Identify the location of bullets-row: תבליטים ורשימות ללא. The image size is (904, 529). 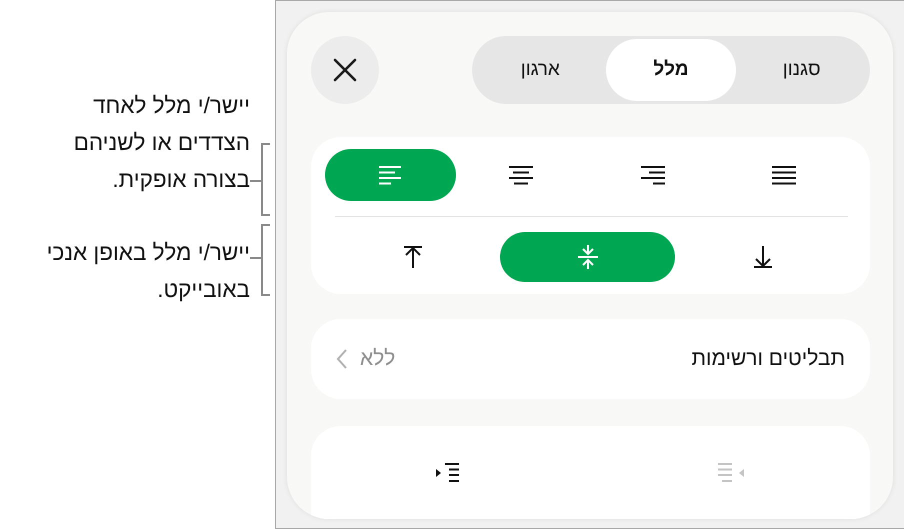
(590, 359).